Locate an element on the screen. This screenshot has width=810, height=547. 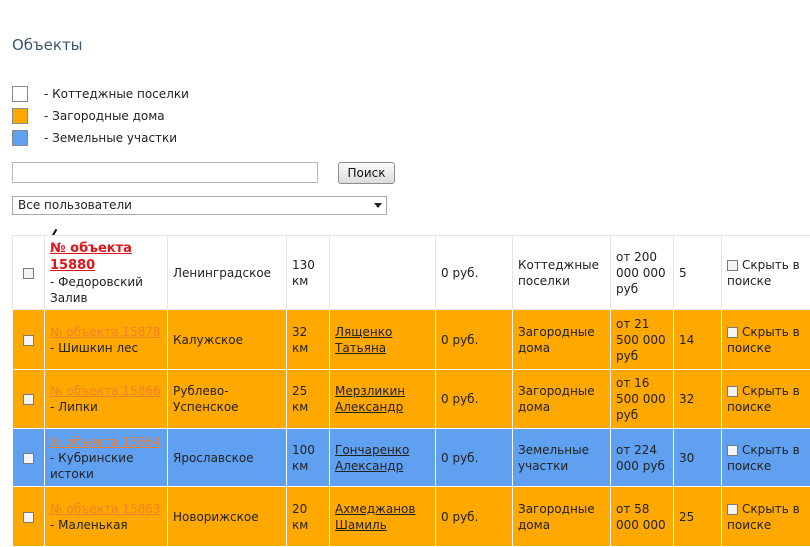
direction-cell: Калужское is located at coordinates (227, 340).